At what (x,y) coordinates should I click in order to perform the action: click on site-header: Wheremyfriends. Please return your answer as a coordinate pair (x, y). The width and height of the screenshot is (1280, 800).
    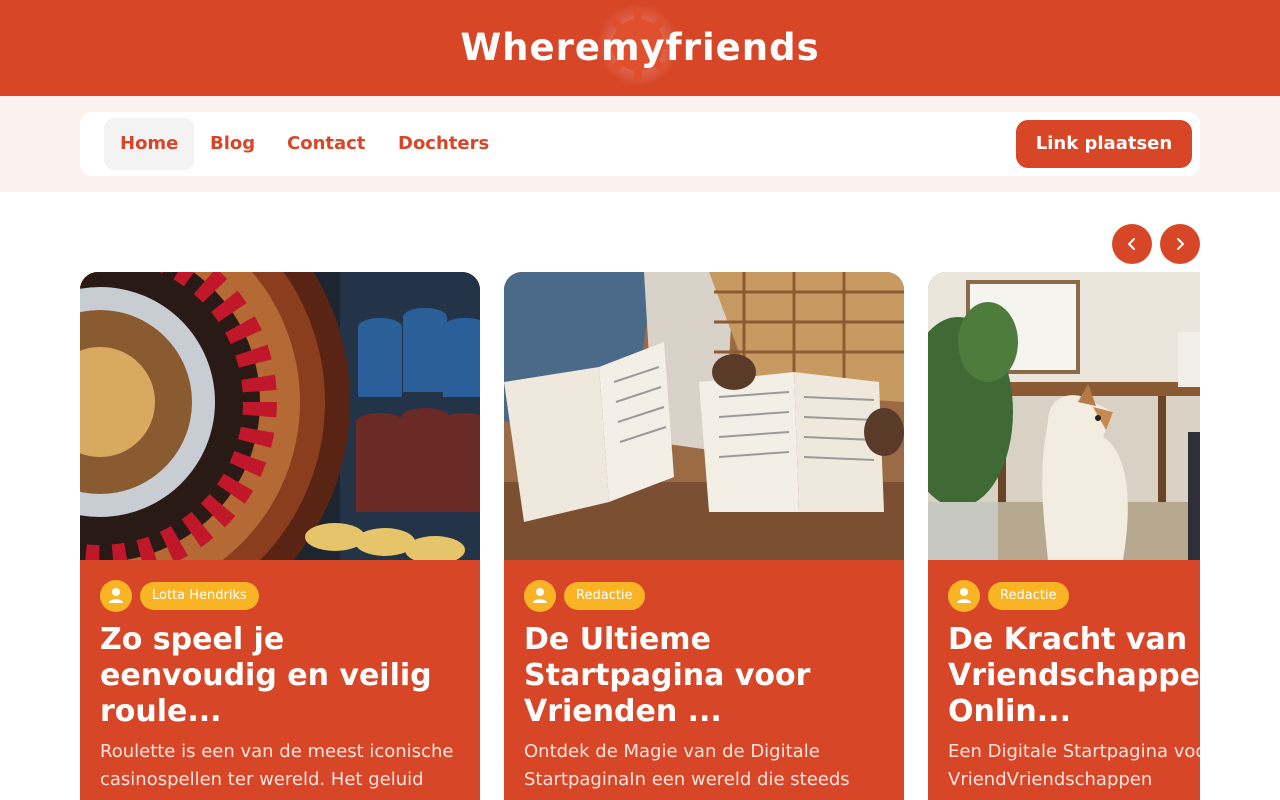
    Looking at the image, I should click on (640, 48).